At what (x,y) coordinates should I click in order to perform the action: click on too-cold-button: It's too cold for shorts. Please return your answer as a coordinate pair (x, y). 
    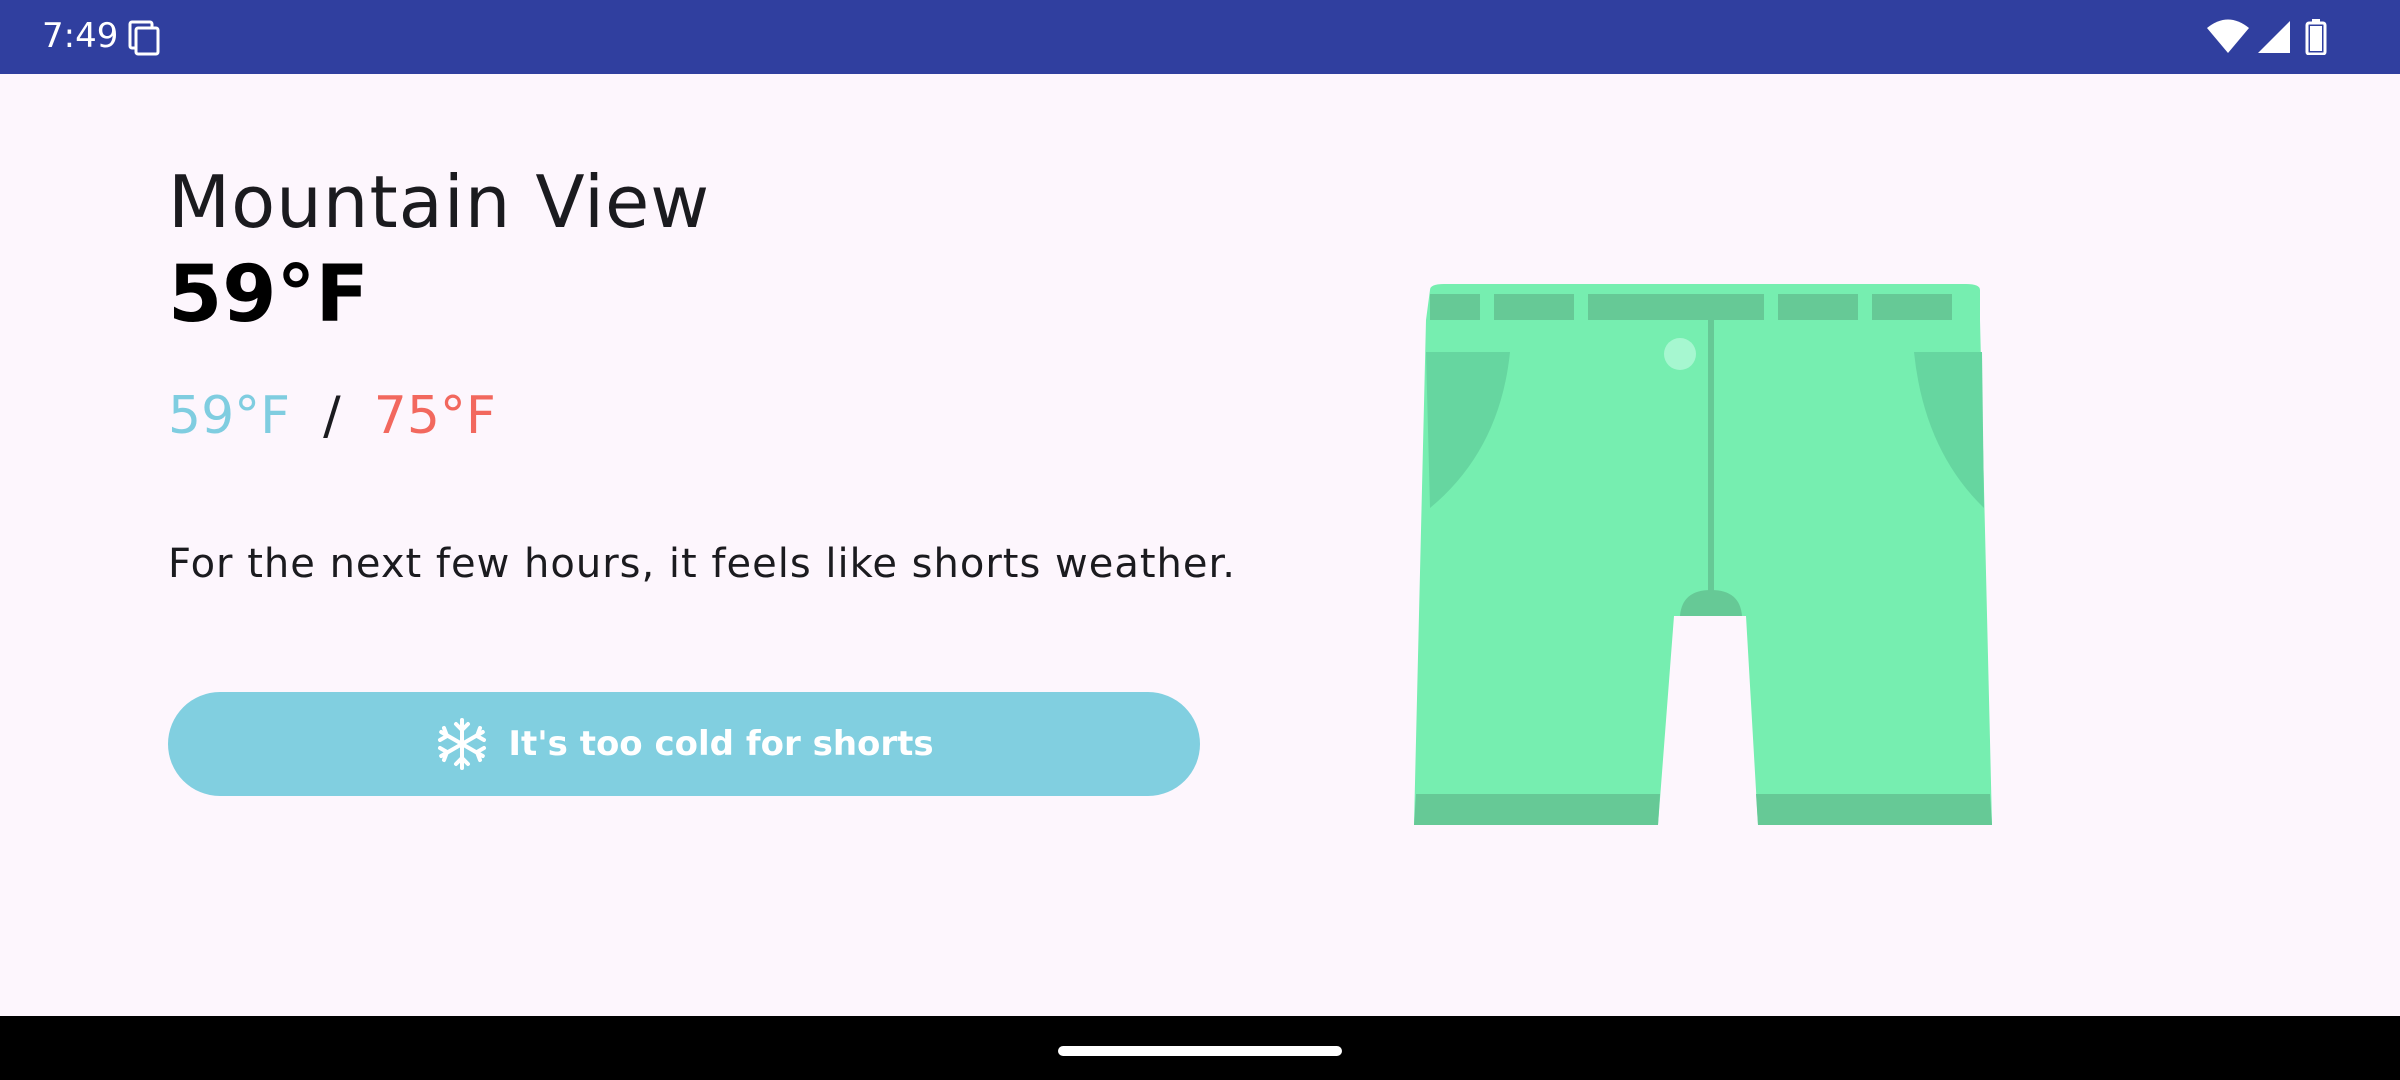
    Looking at the image, I should click on (684, 744).